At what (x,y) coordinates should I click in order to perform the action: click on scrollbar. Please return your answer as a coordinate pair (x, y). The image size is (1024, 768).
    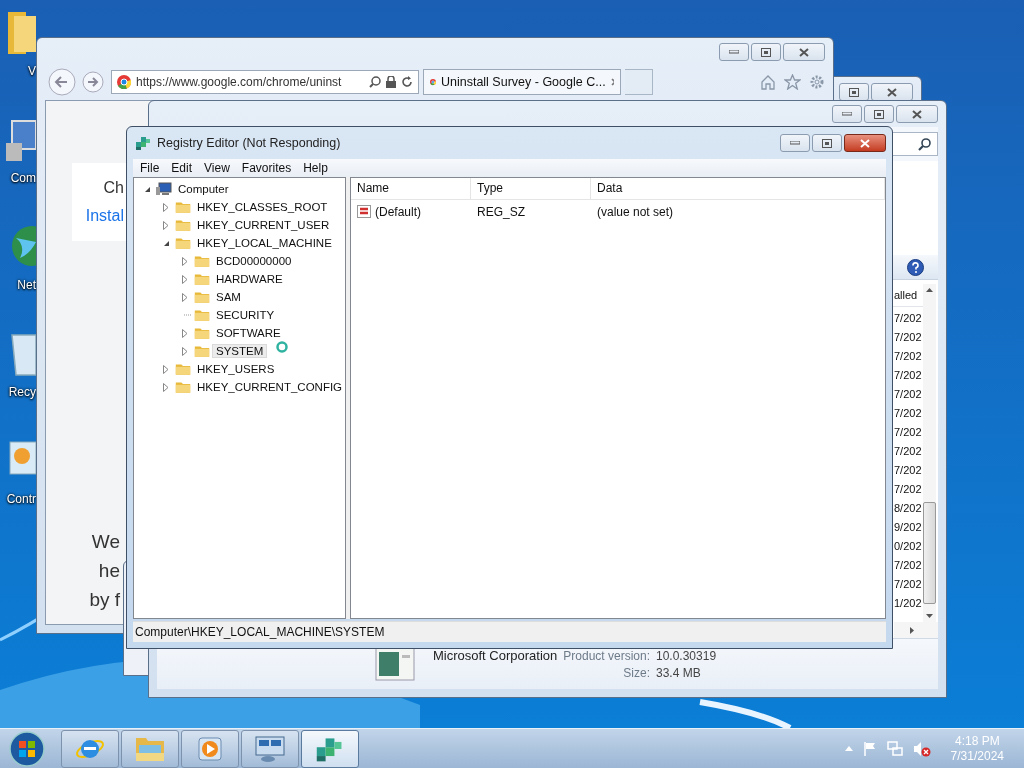
    Looking at the image, I should click on (929, 453).